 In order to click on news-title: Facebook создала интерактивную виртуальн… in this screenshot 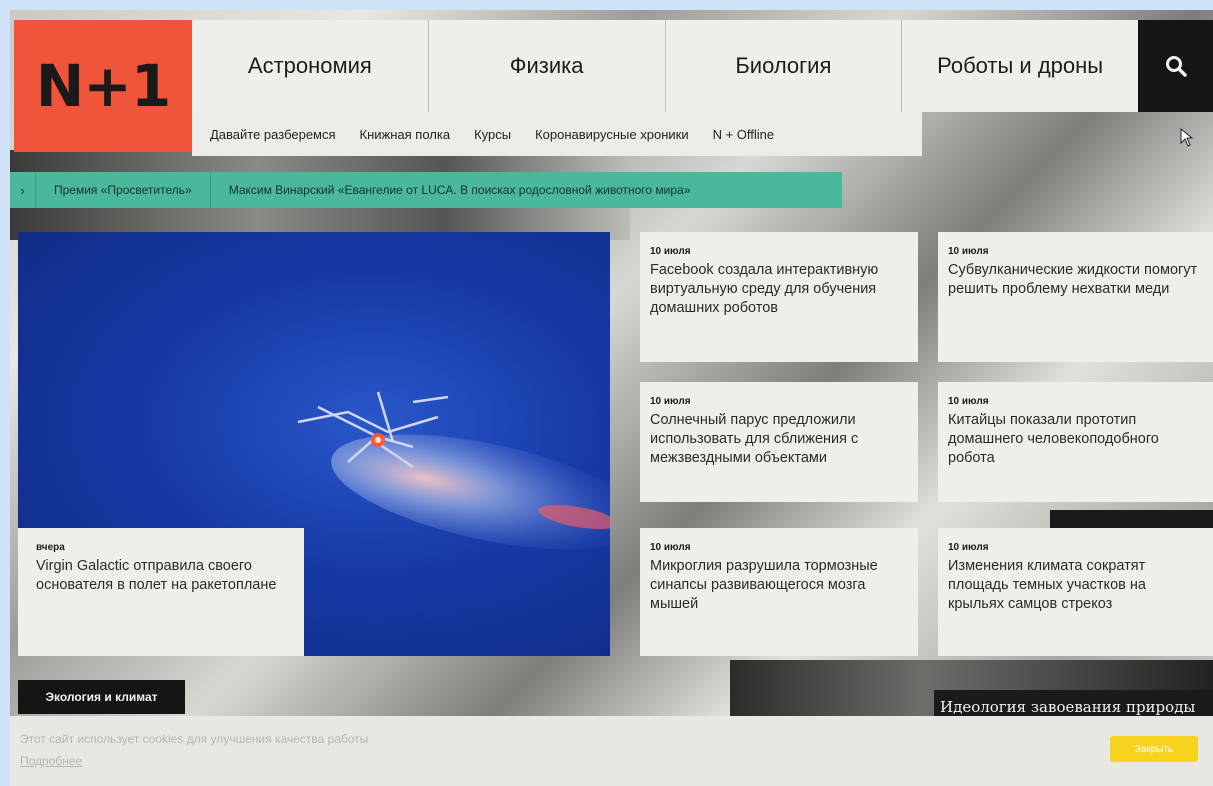, I will do `click(779, 289)`.